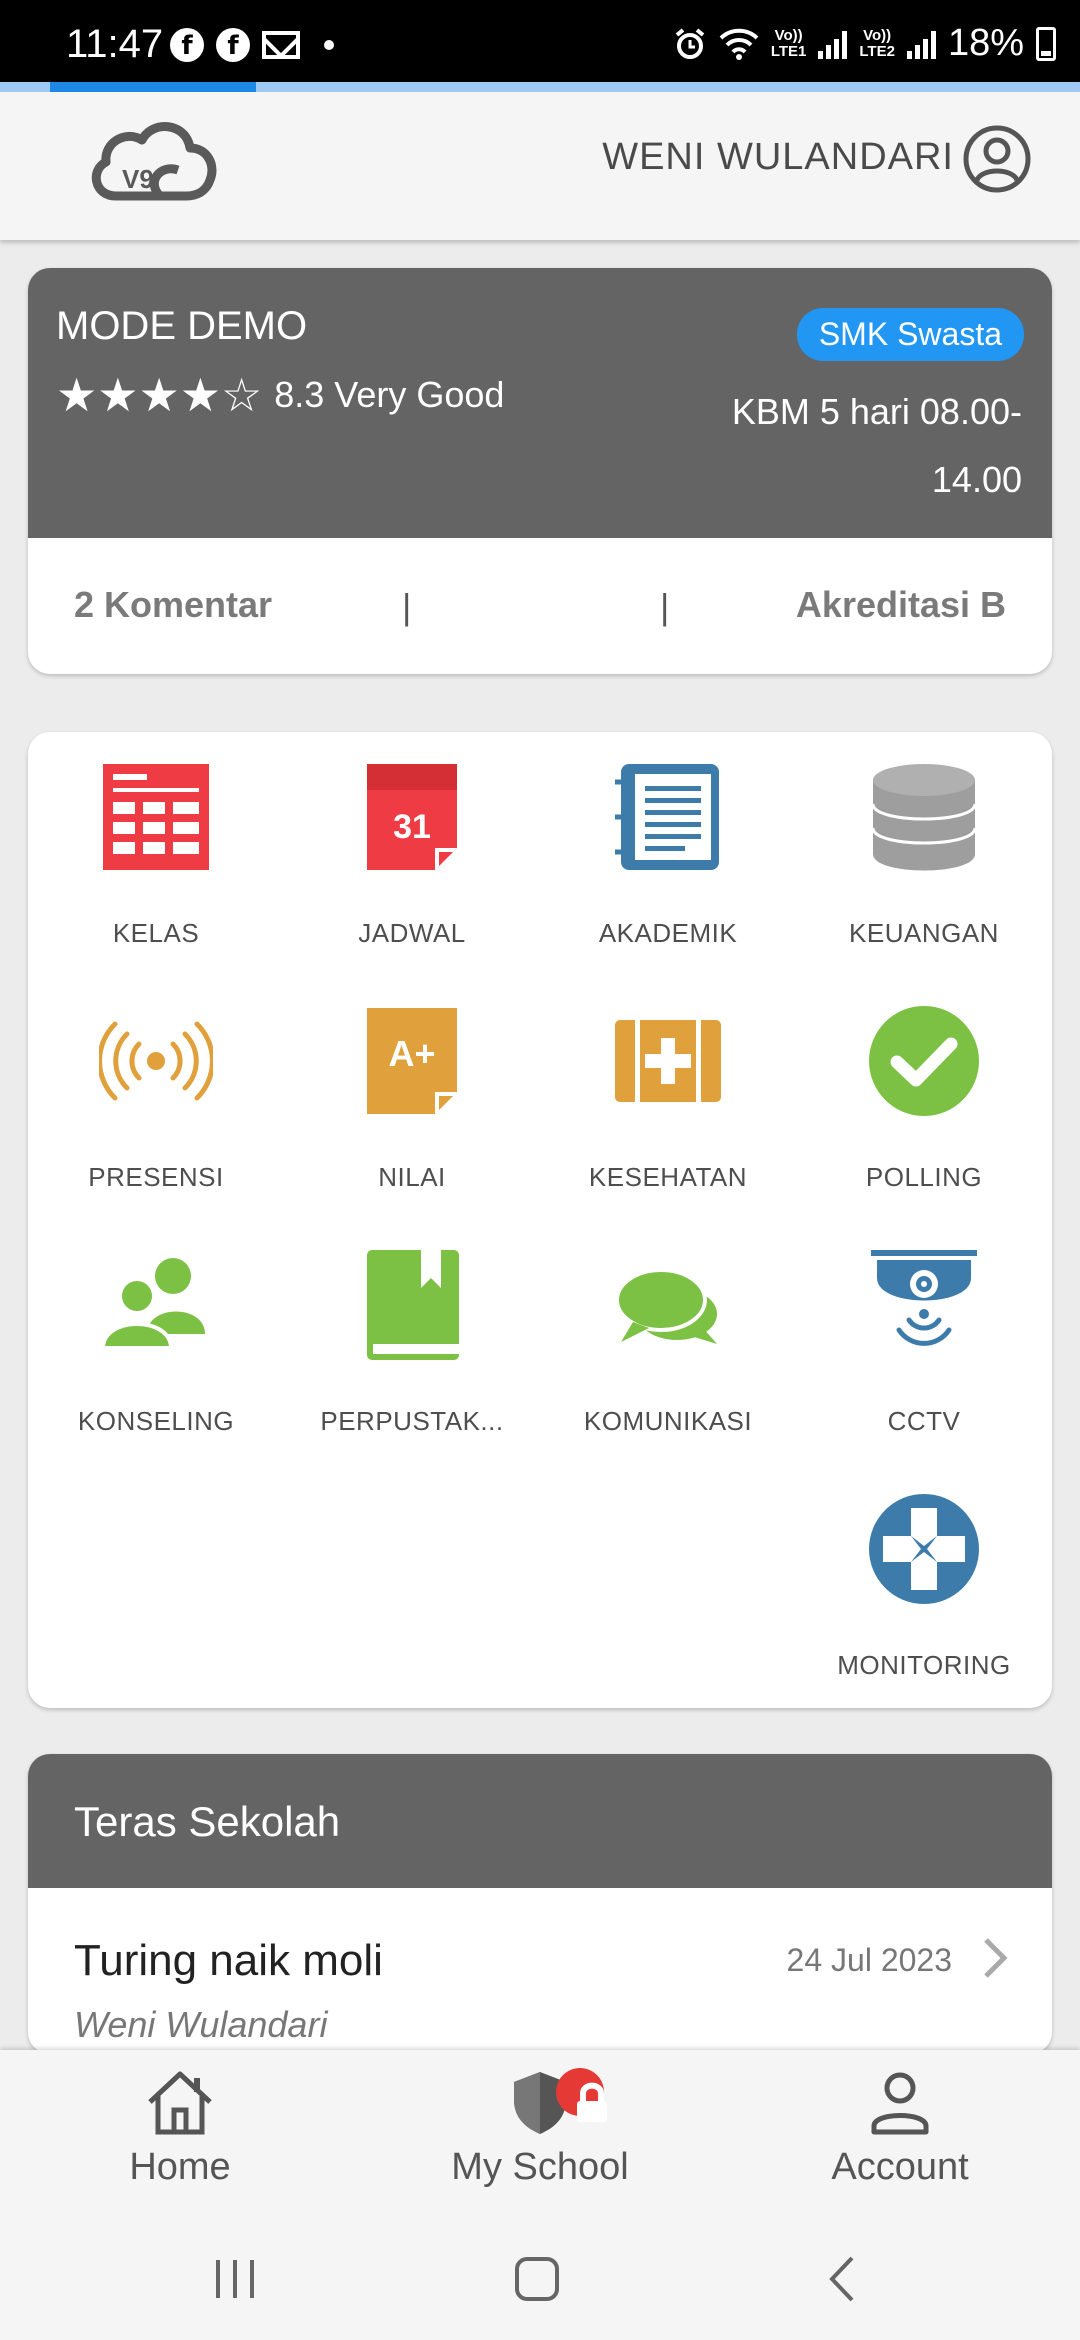 The image size is (1080, 2340). What do you see at coordinates (985, 43) in the screenshot?
I see `battery-percent: 18%` at bounding box center [985, 43].